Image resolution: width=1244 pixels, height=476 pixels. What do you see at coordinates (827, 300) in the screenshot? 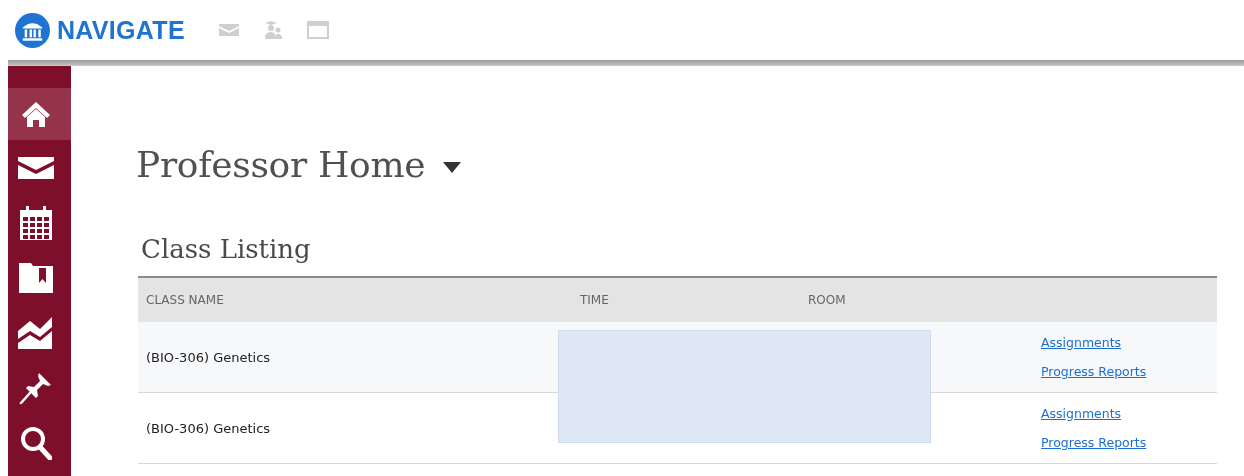
I see `column-header: ROOM` at bounding box center [827, 300].